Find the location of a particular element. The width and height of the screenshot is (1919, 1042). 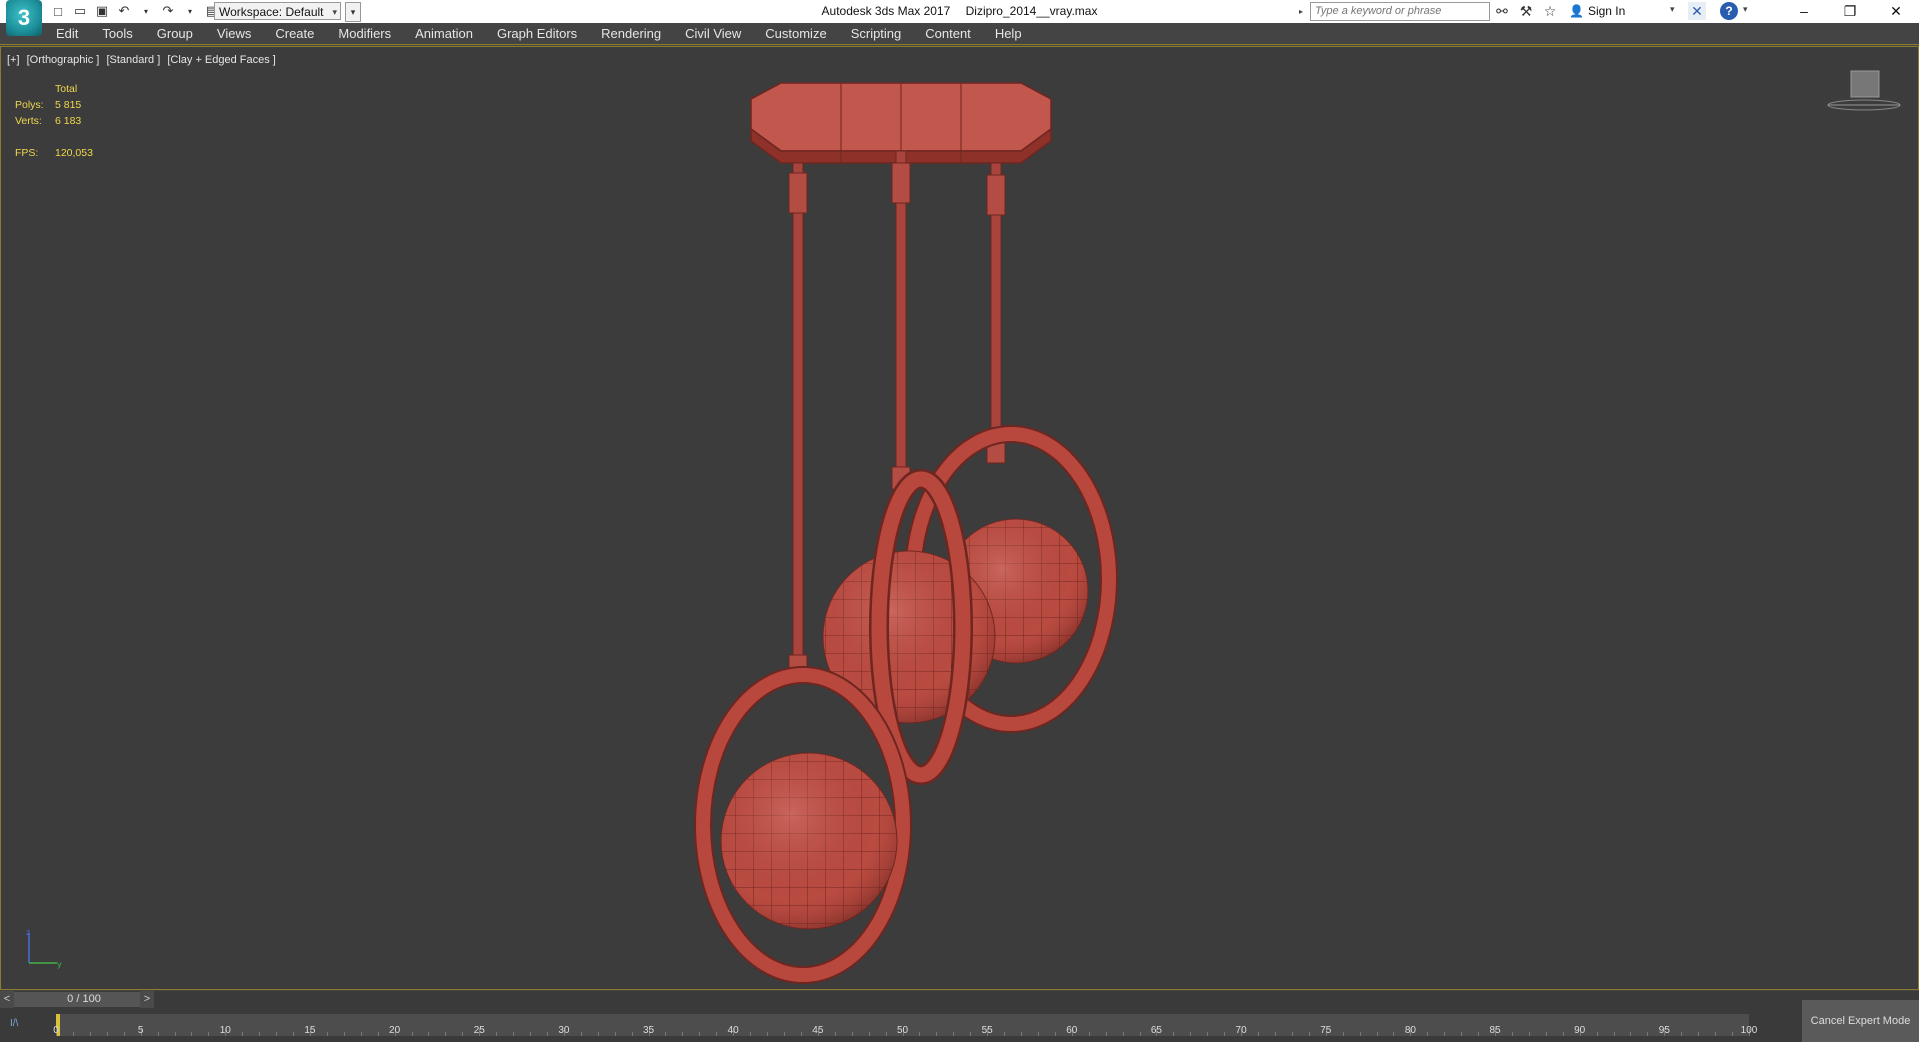

track-tick-label: 45 is located at coordinates (818, 1030).